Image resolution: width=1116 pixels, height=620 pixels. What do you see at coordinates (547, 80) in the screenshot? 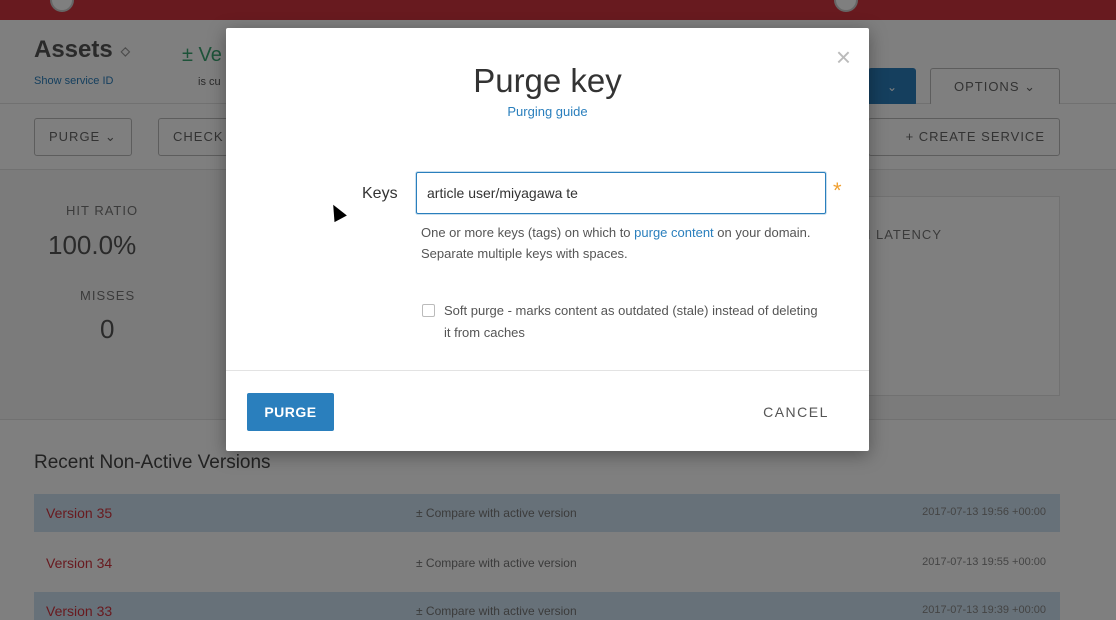
I see `dialog-title: Purge key` at bounding box center [547, 80].